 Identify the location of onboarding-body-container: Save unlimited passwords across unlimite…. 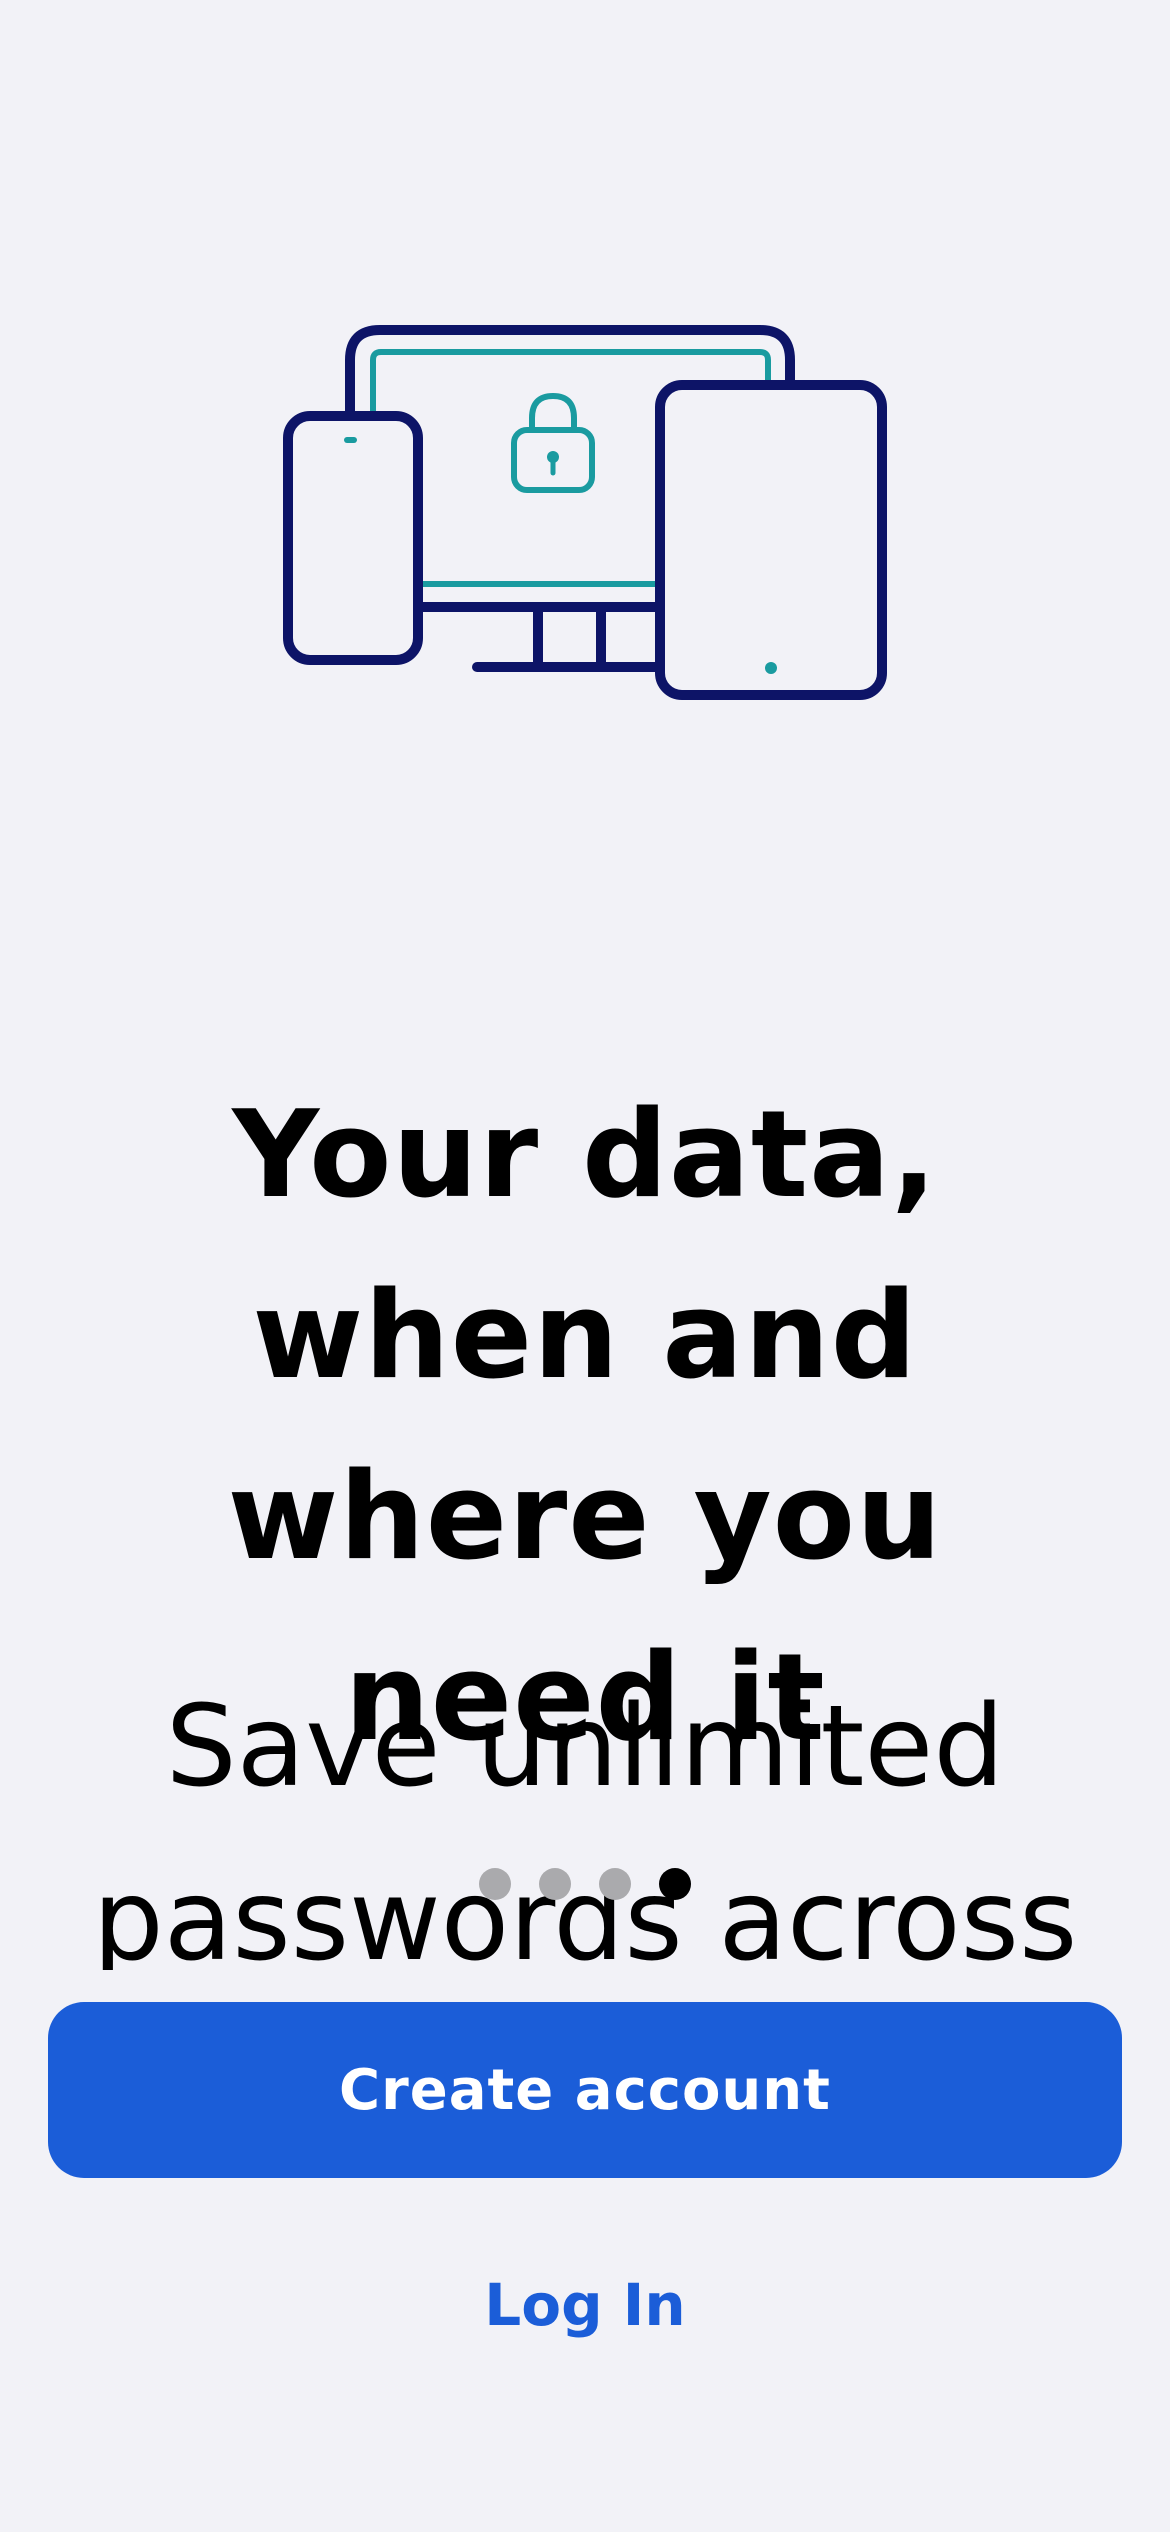
(585, 1815).